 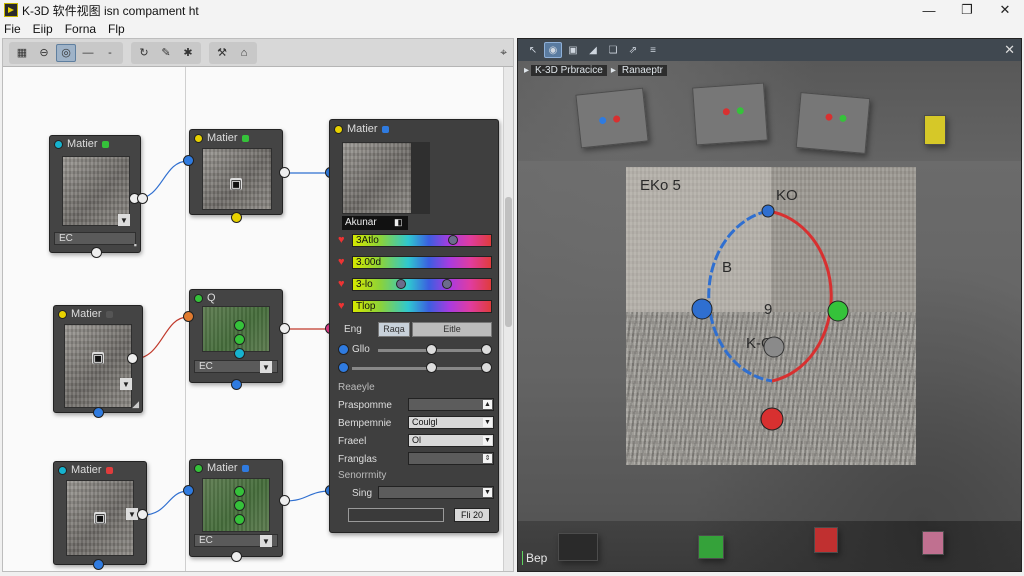 I want to click on layers-icon: ❏, so click(x=613, y=50).